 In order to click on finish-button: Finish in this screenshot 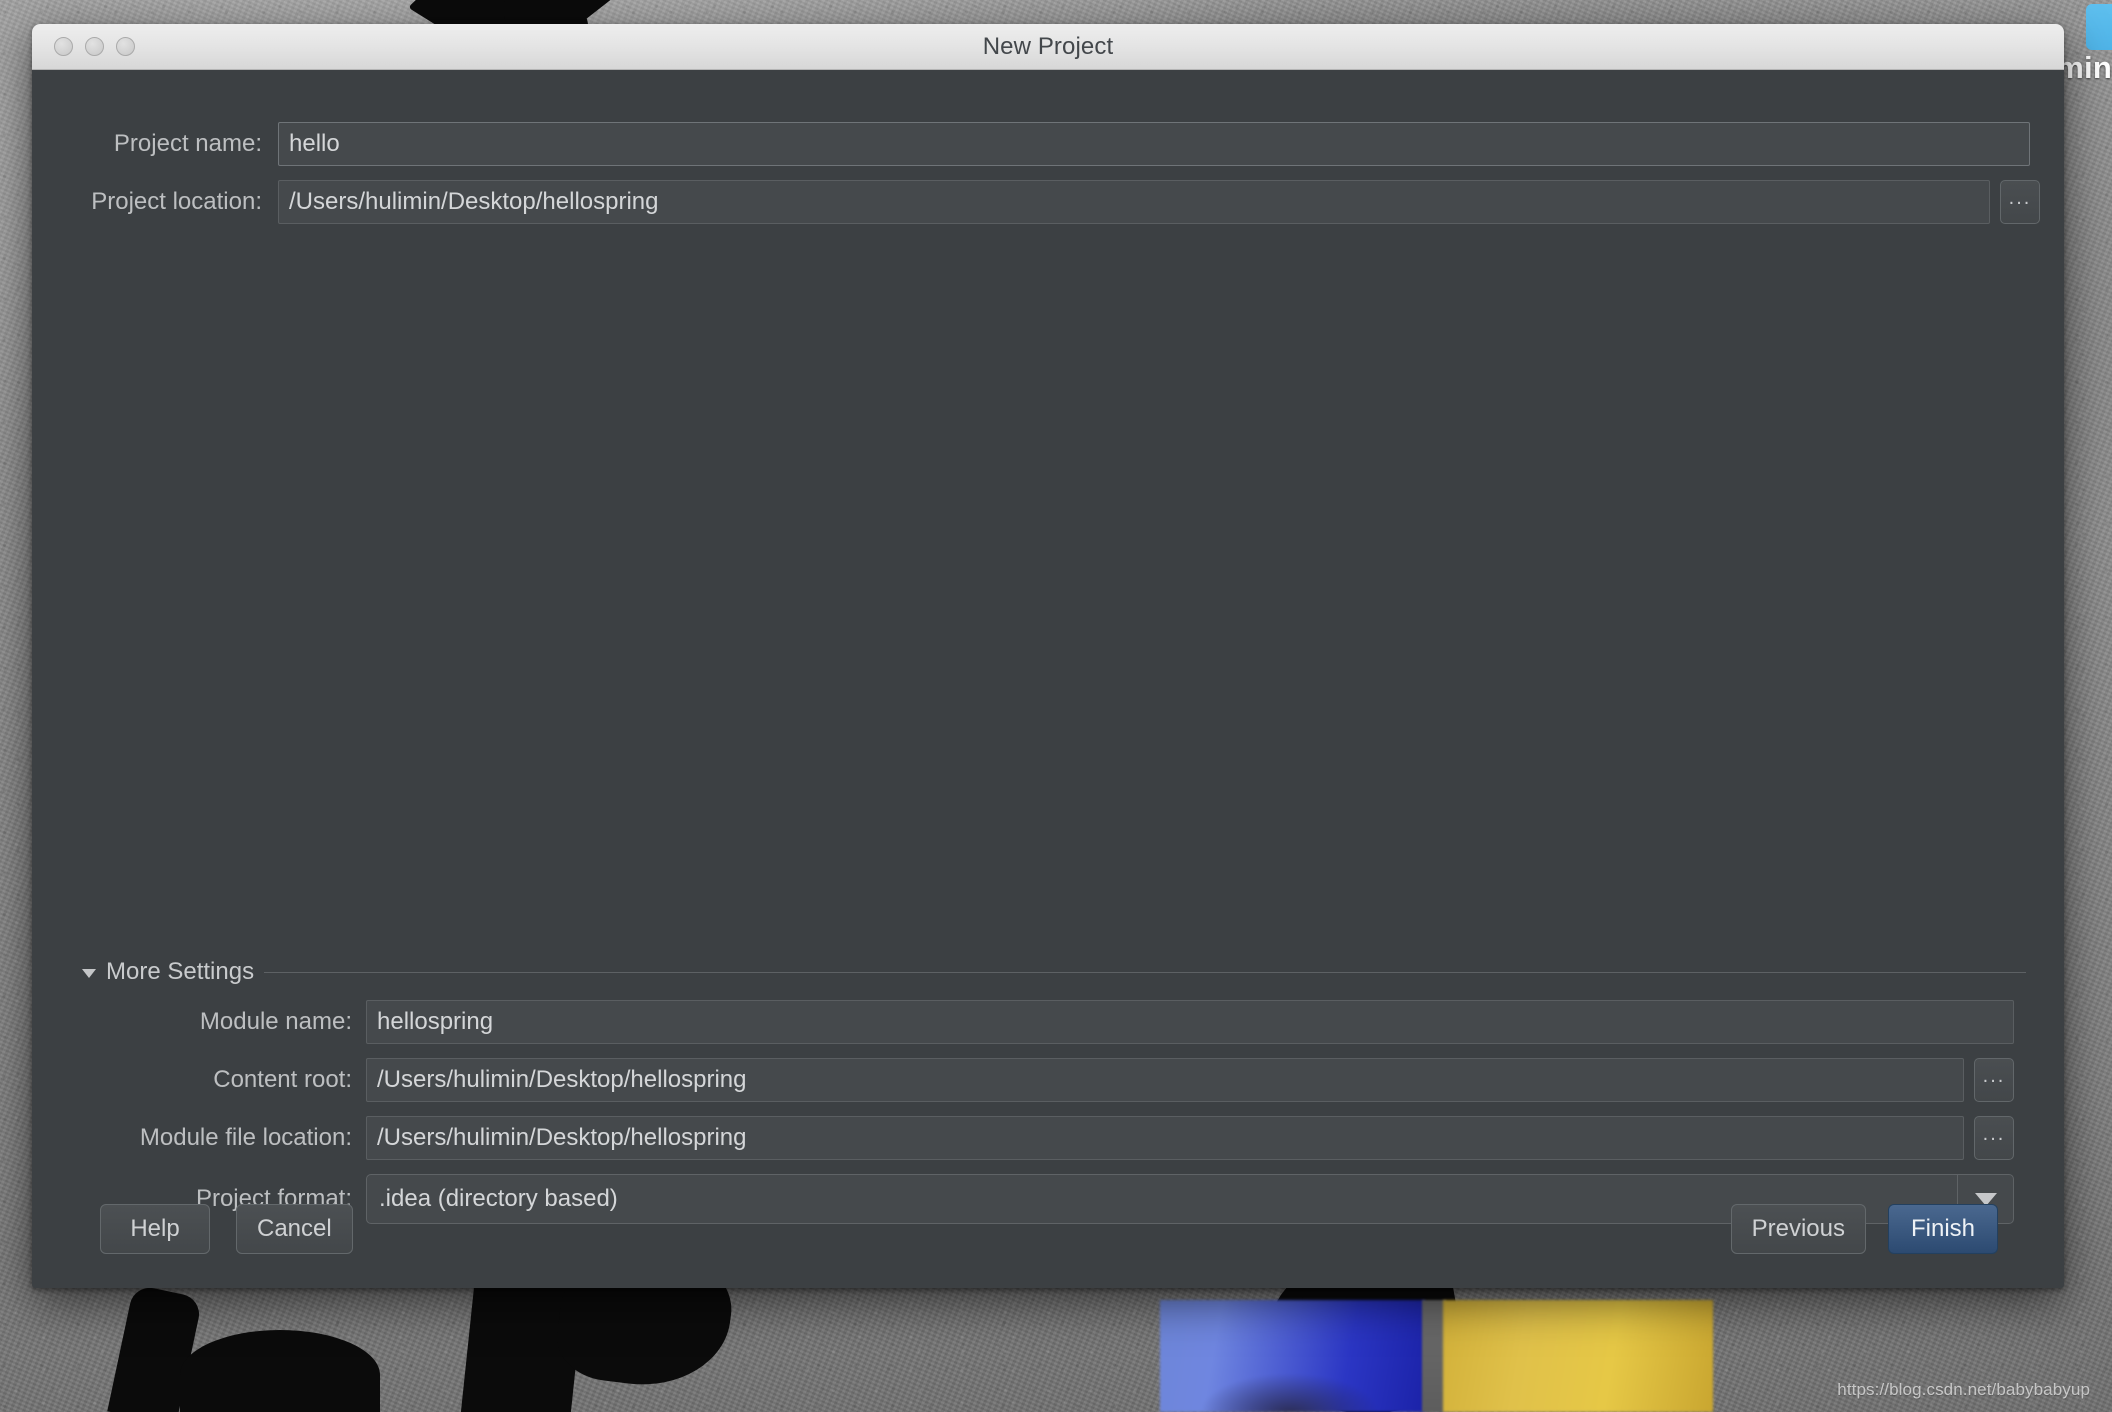, I will do `click(1943, 1229)`.